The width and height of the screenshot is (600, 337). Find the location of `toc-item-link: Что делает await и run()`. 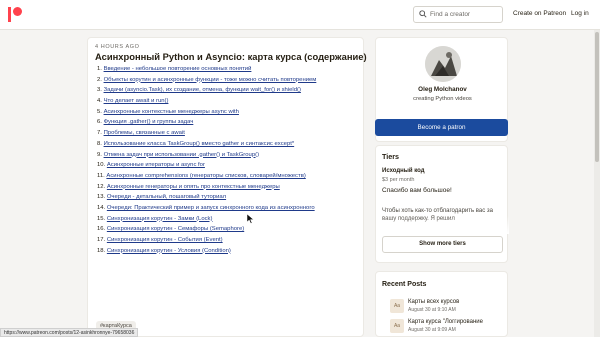

toc-item-link: Что делает await и run() is located at coordinates (136, 101).